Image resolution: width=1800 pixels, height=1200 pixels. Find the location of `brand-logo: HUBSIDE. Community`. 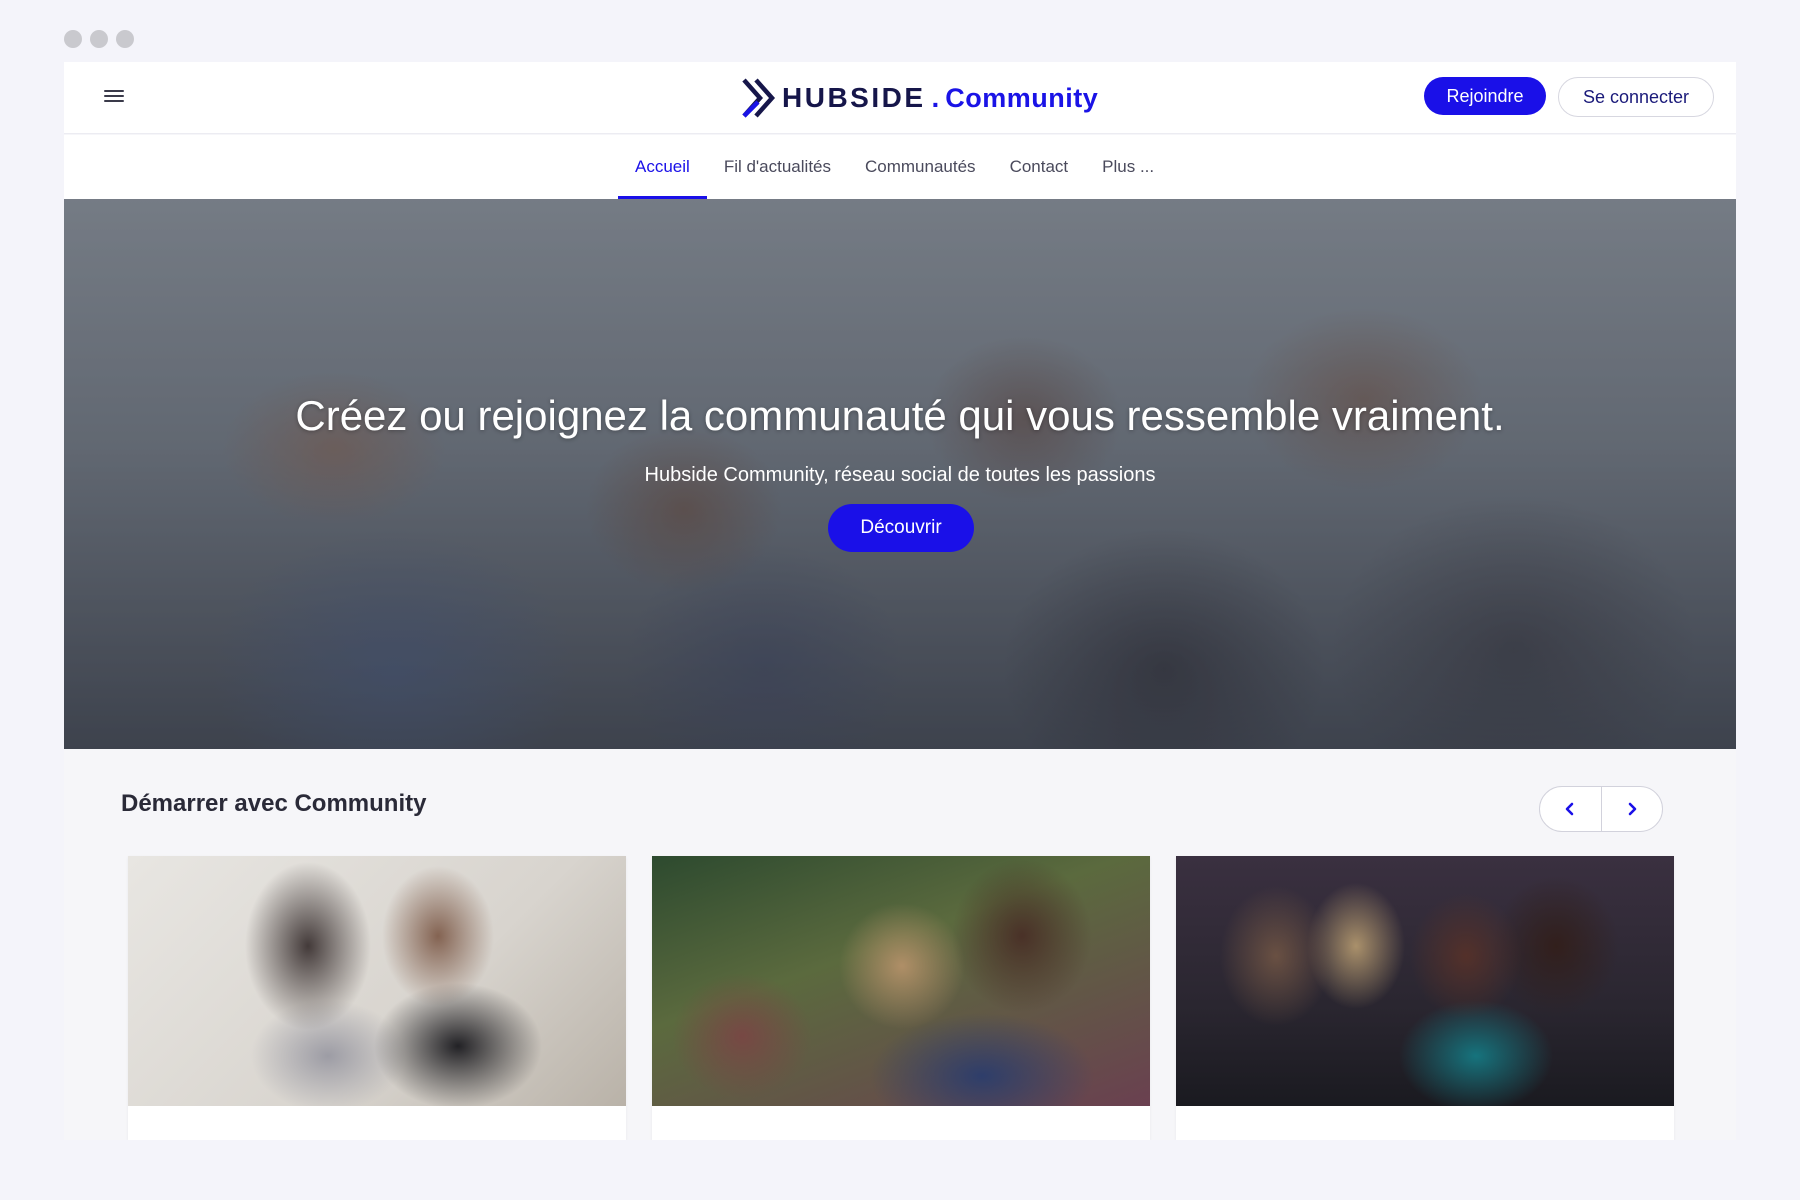

brand-logo: HUBSIDE. Community is located at coordinates (919, 98).